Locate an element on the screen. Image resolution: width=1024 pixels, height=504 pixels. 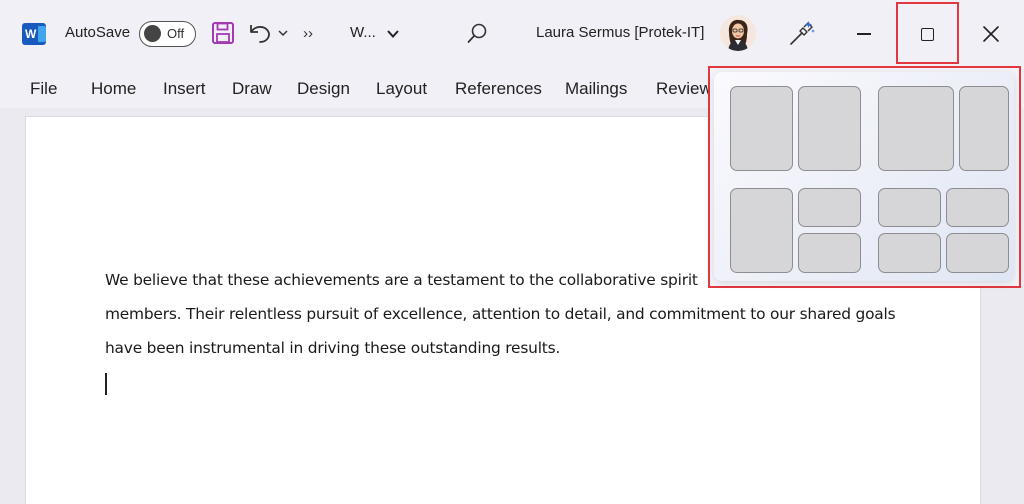
word-app-icon: W is located at coordinates (34, 34).